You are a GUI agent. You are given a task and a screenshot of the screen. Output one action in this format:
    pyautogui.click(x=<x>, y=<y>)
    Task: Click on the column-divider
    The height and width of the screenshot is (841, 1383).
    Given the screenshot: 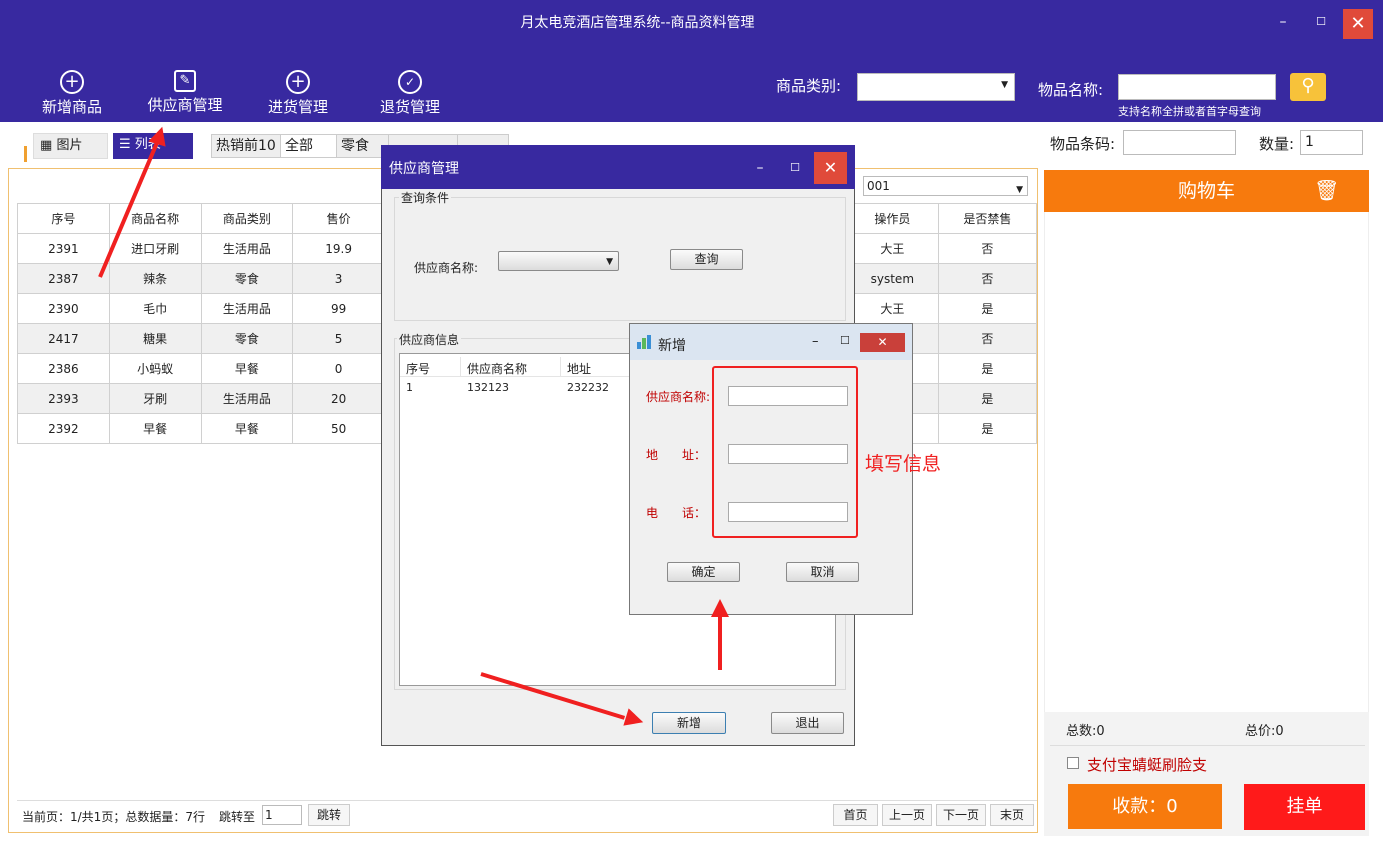 What is the action you would take?
    pyautogui.click(x=460, y=367)
    